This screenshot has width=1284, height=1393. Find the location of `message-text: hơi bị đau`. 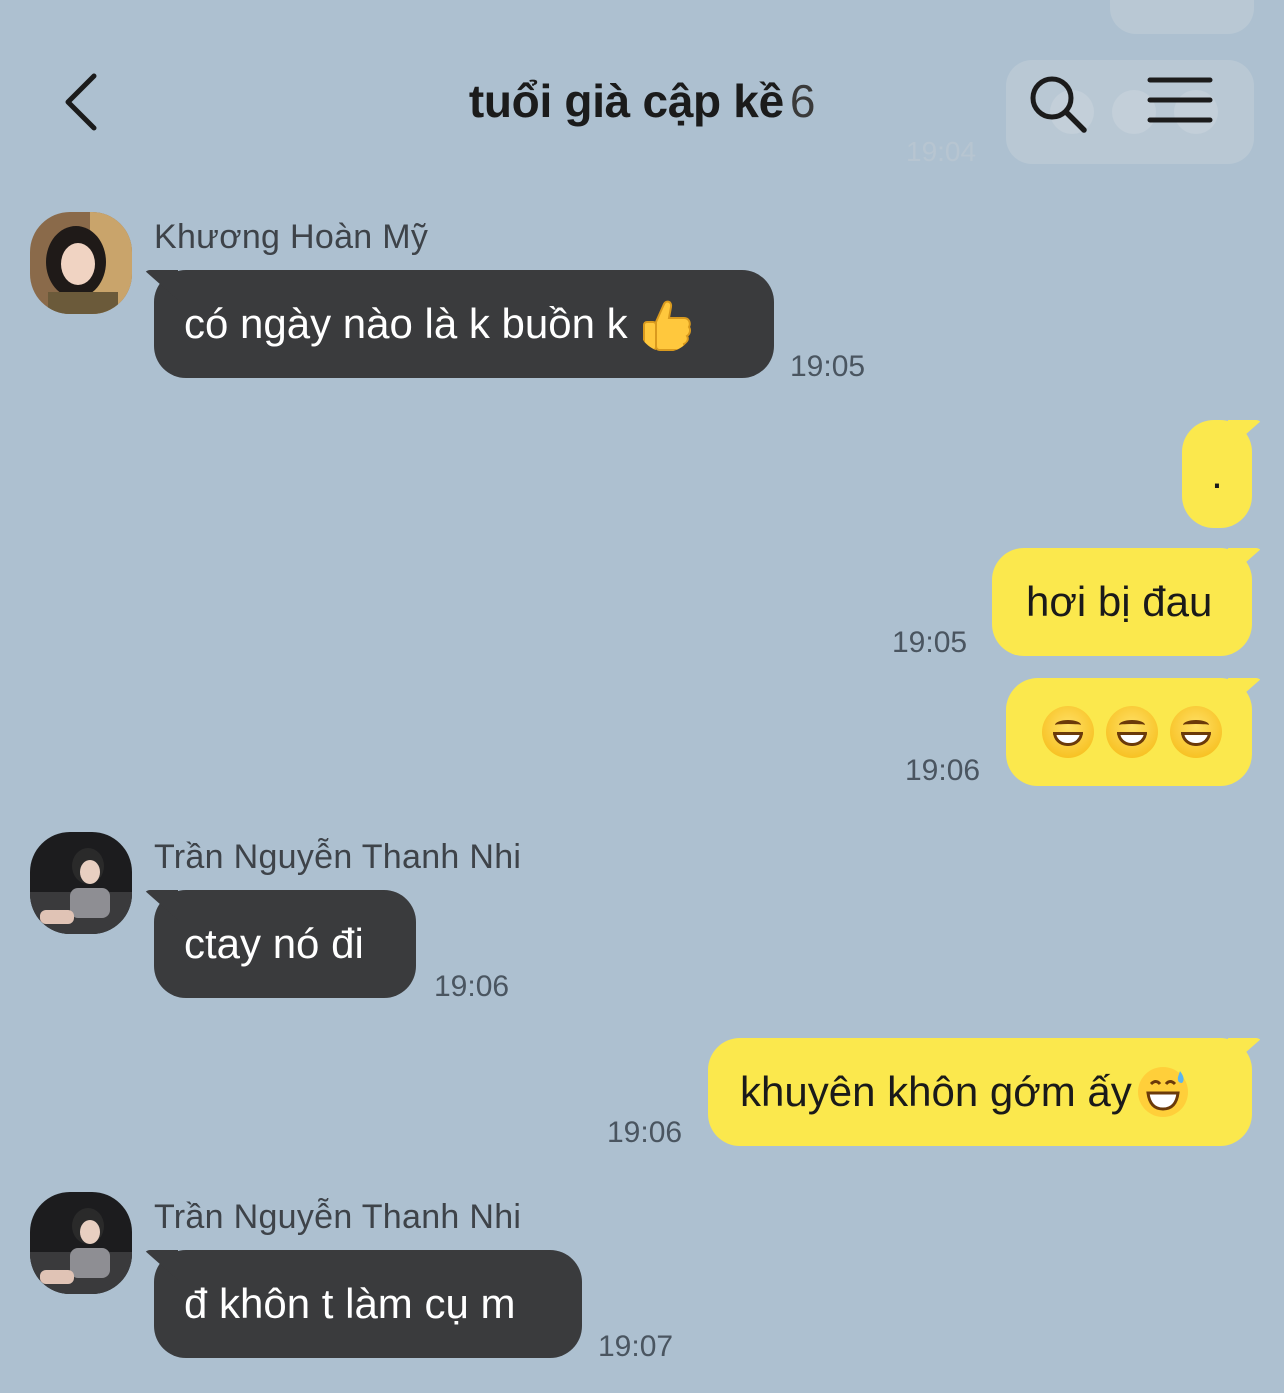

message-text: hơi bị đau is located at coordinates (1119, 601).